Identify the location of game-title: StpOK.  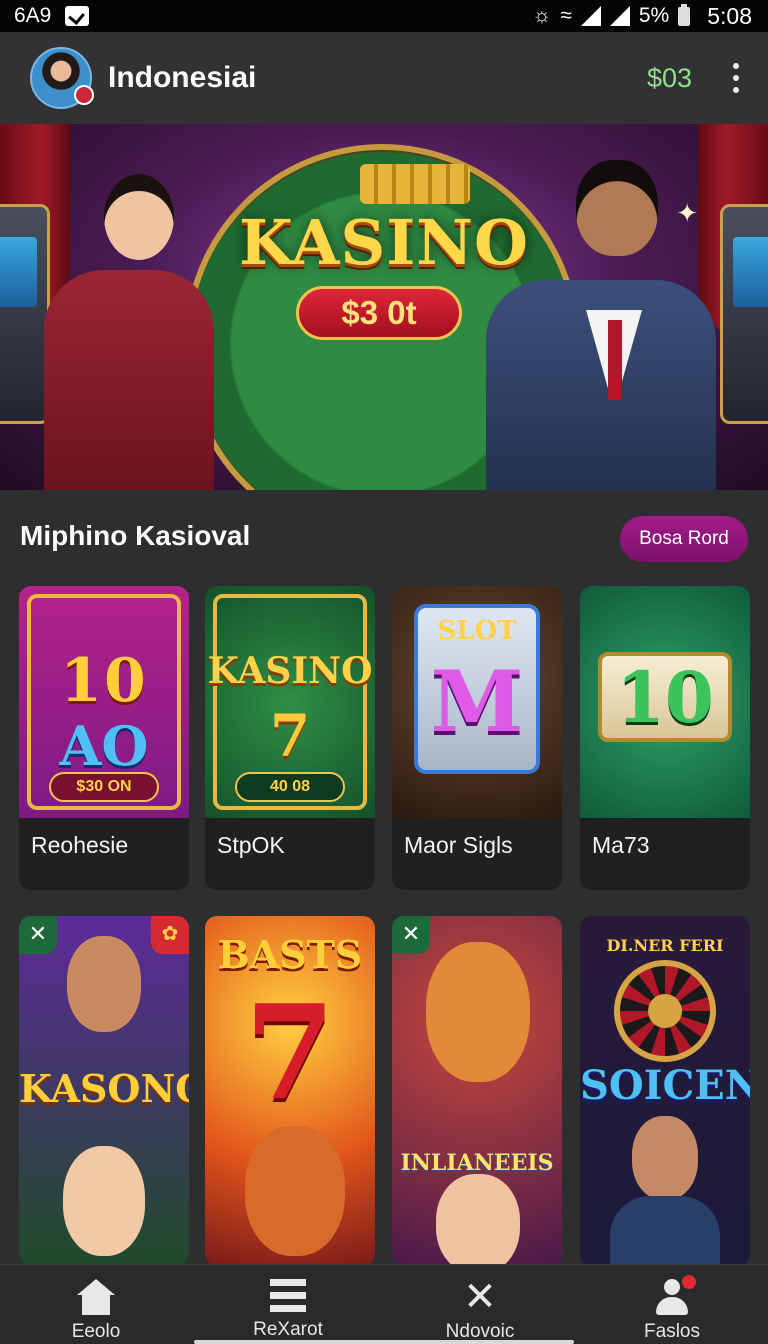
(251, 845).